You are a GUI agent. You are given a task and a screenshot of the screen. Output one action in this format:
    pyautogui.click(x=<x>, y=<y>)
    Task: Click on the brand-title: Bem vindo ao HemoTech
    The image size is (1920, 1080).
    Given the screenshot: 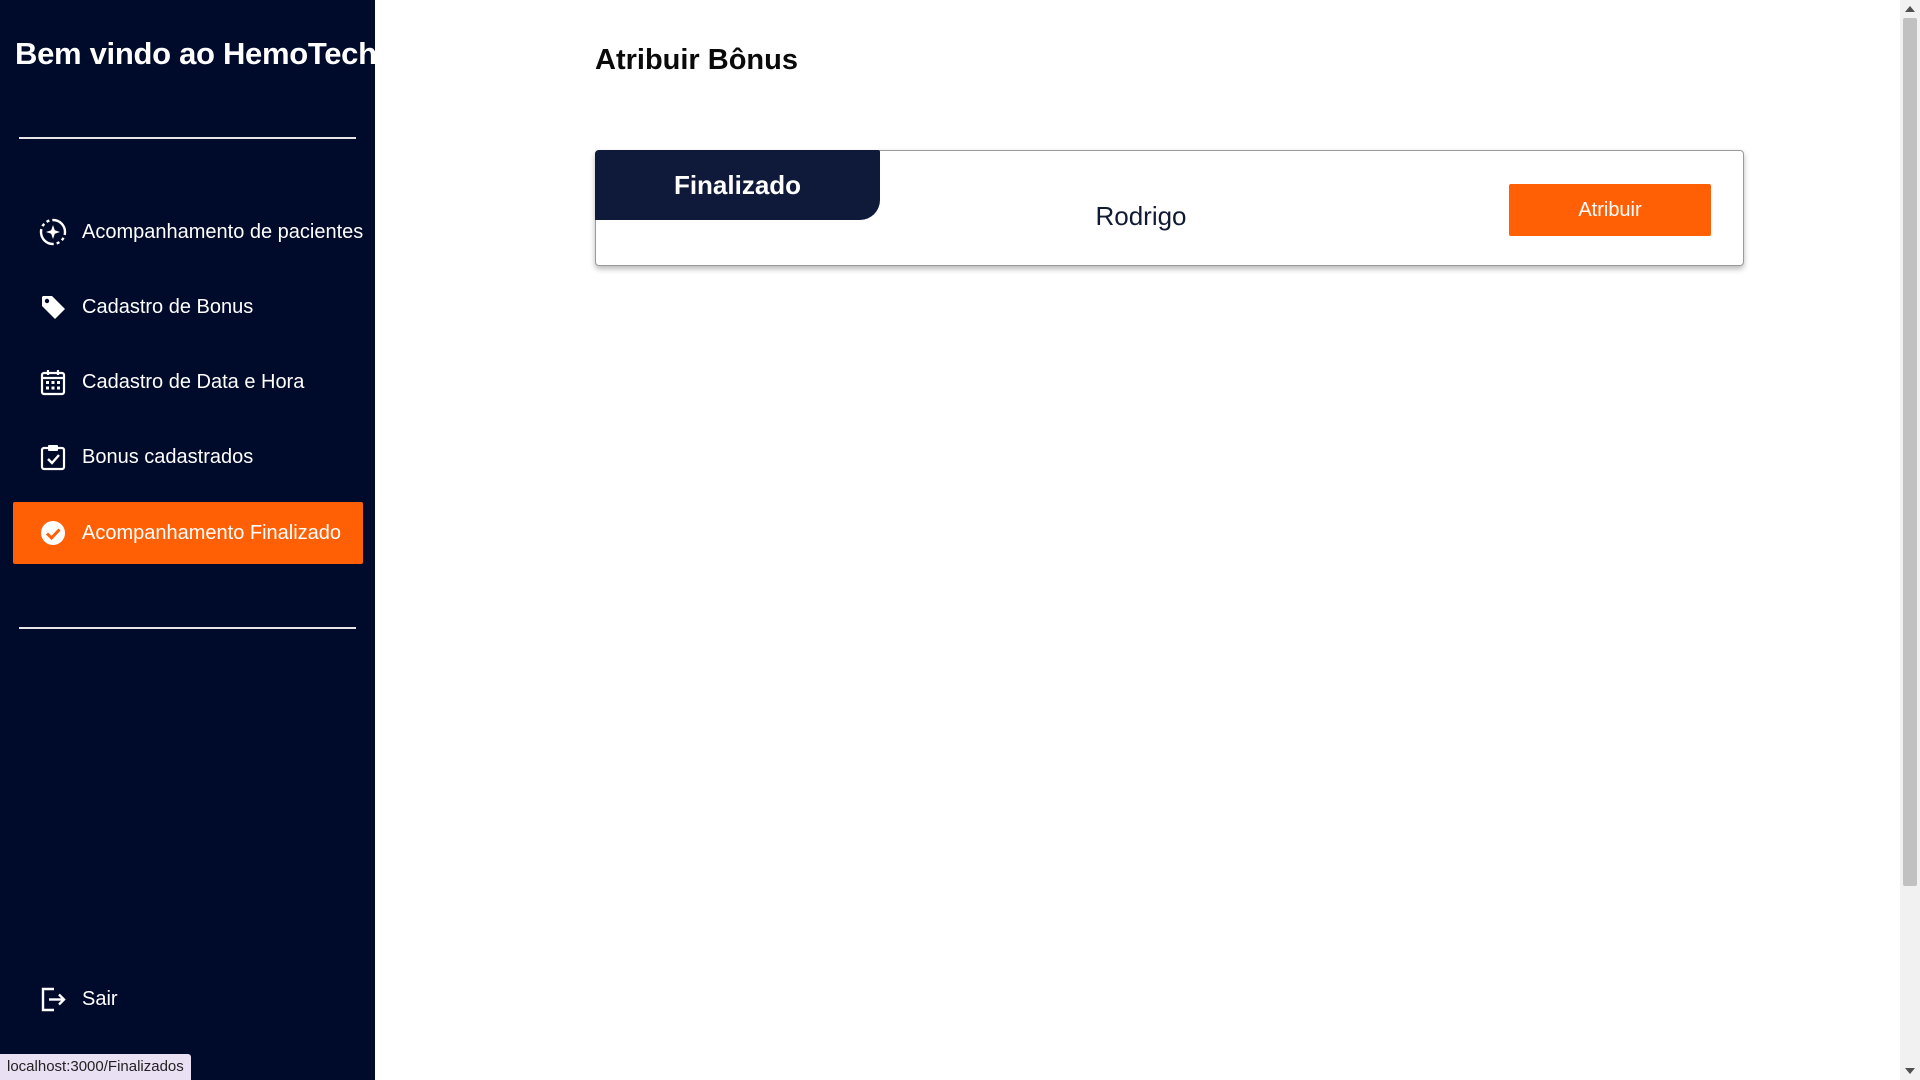 What is the action you would take?
    pyautogui.click(x=196, y=53)
    